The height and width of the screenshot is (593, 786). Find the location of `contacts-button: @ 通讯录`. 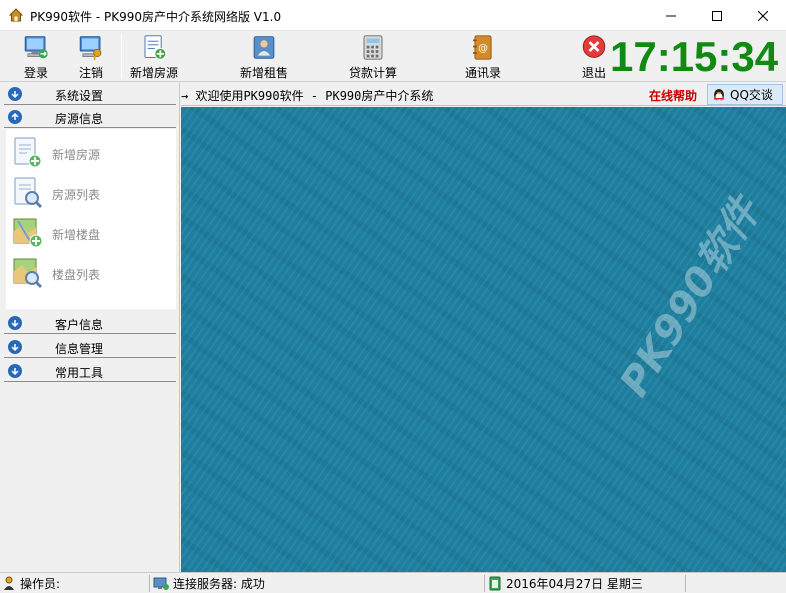

contacts-button: @ 通讯录 is located at coordinates (483, 57).